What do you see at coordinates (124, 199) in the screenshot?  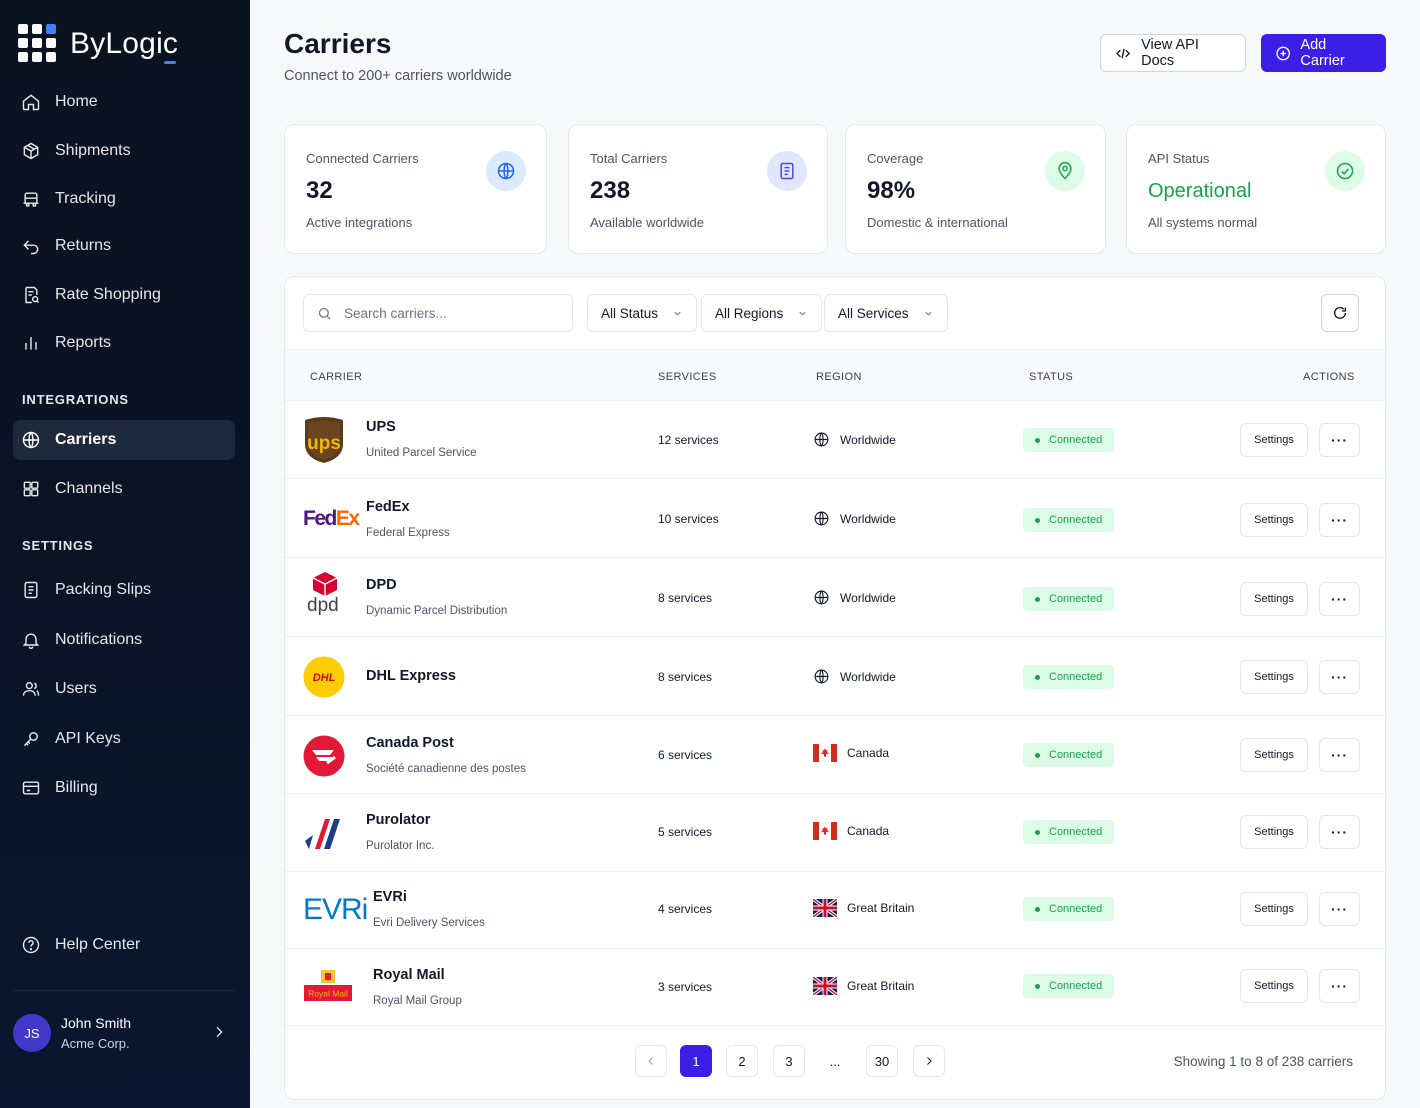 I see `sidebar-item-tracking: Tracking` at bounding box center [124, 199].